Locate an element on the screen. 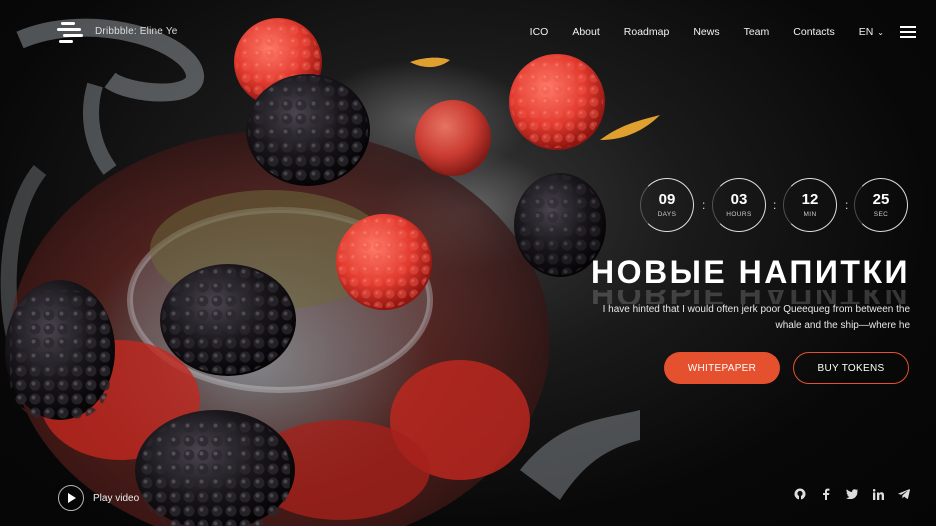 This screenshot has height=526, width=936. countdown-timer: 09 DAYS : 03 HOURS : 12 MIN : 25 SEC is located at coordinates (775, 206).